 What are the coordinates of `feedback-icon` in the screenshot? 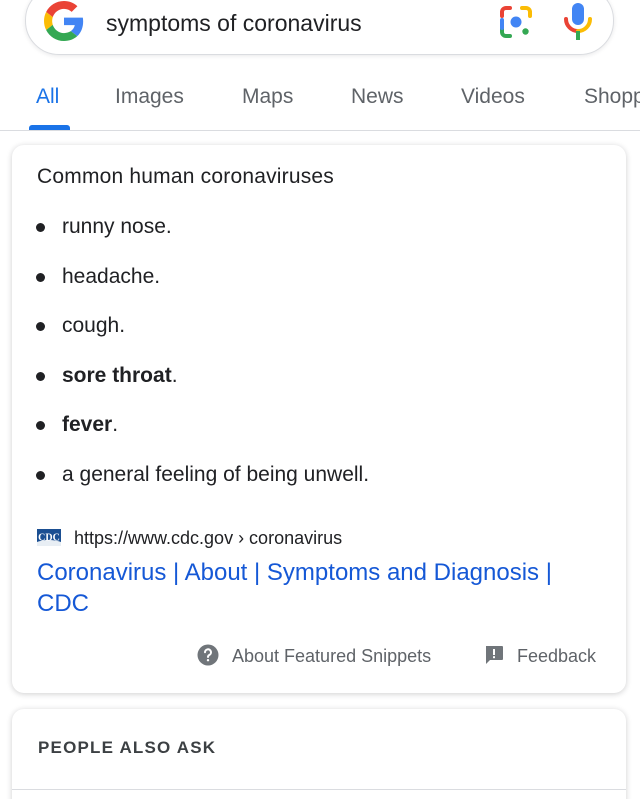 It's located at (494, 655).